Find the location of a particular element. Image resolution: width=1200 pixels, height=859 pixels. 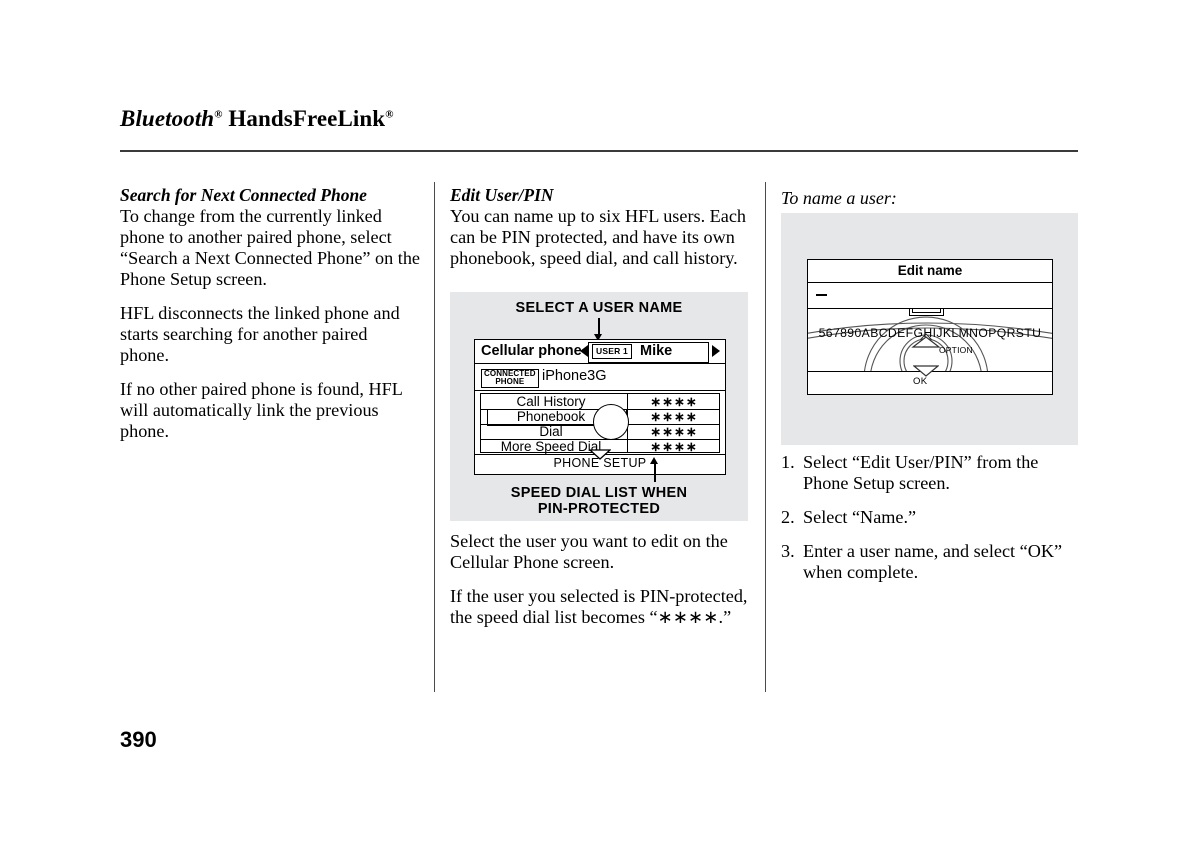

character-dial-graphic is located at coordinates (930, 343).